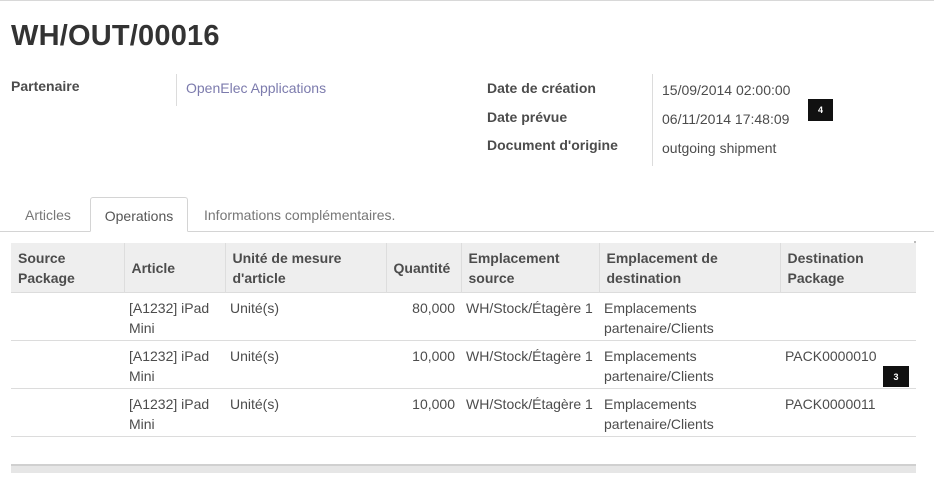 The image size is (934, 494). Describe the element at coordinates (848, 316) in the screenshot. I see `cell-dest-package` at that location.